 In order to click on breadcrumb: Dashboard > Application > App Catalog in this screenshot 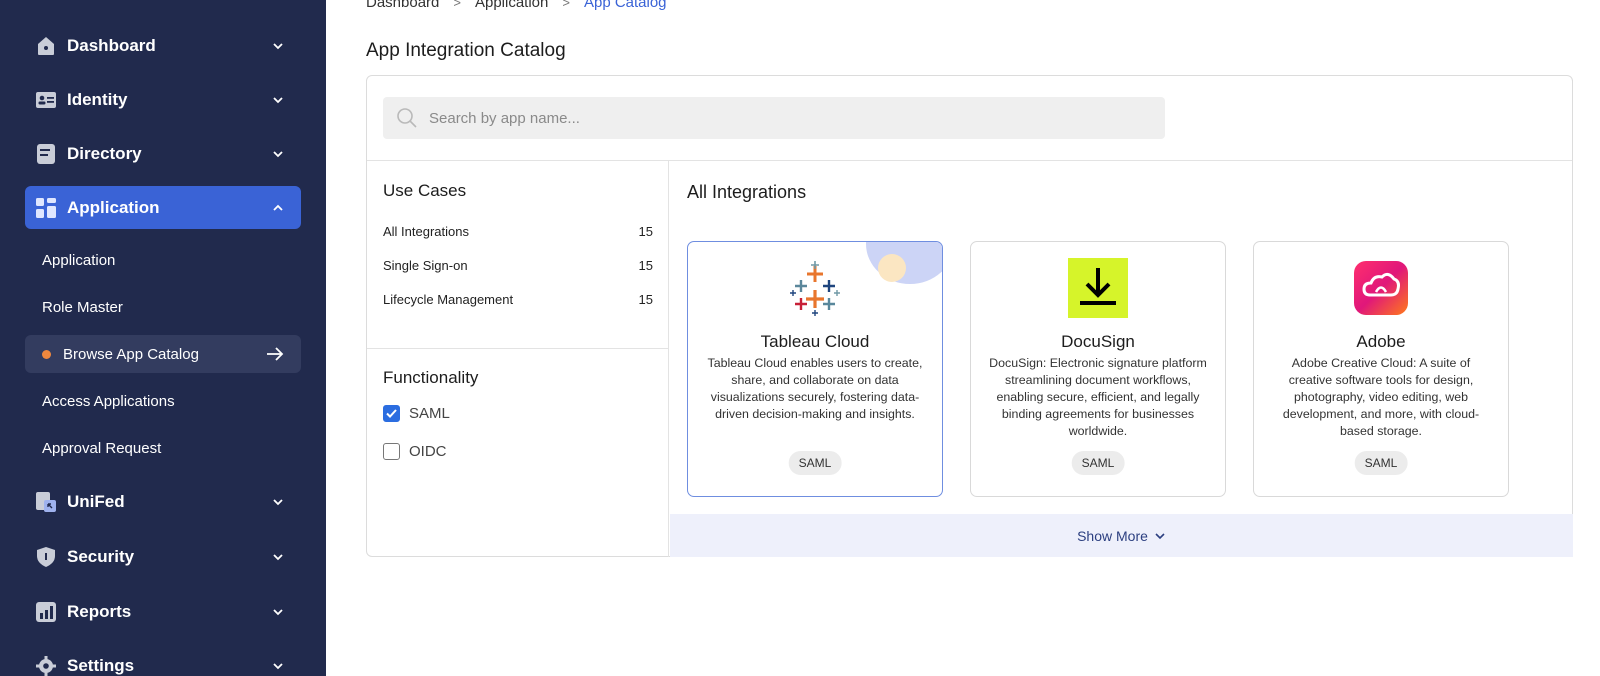, I will do `click(516, 5)`.